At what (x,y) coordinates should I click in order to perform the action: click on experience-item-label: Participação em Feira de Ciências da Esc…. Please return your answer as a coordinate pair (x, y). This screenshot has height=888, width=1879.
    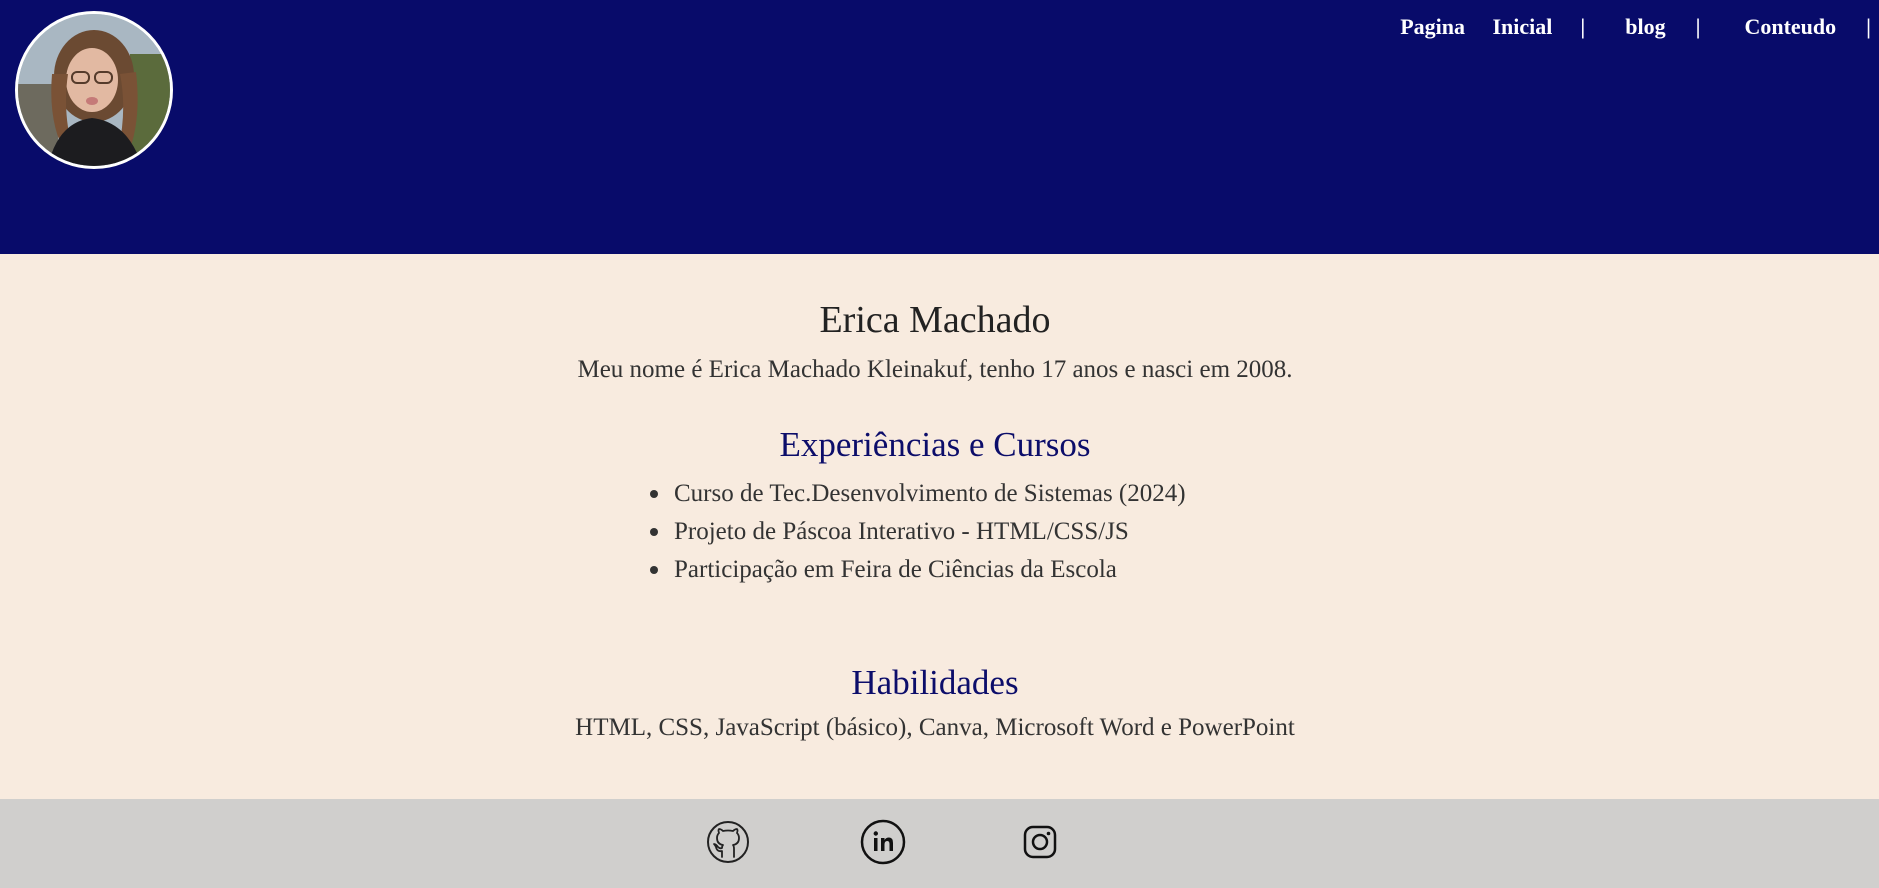
    Looking at the image, I should click on (895, 569).